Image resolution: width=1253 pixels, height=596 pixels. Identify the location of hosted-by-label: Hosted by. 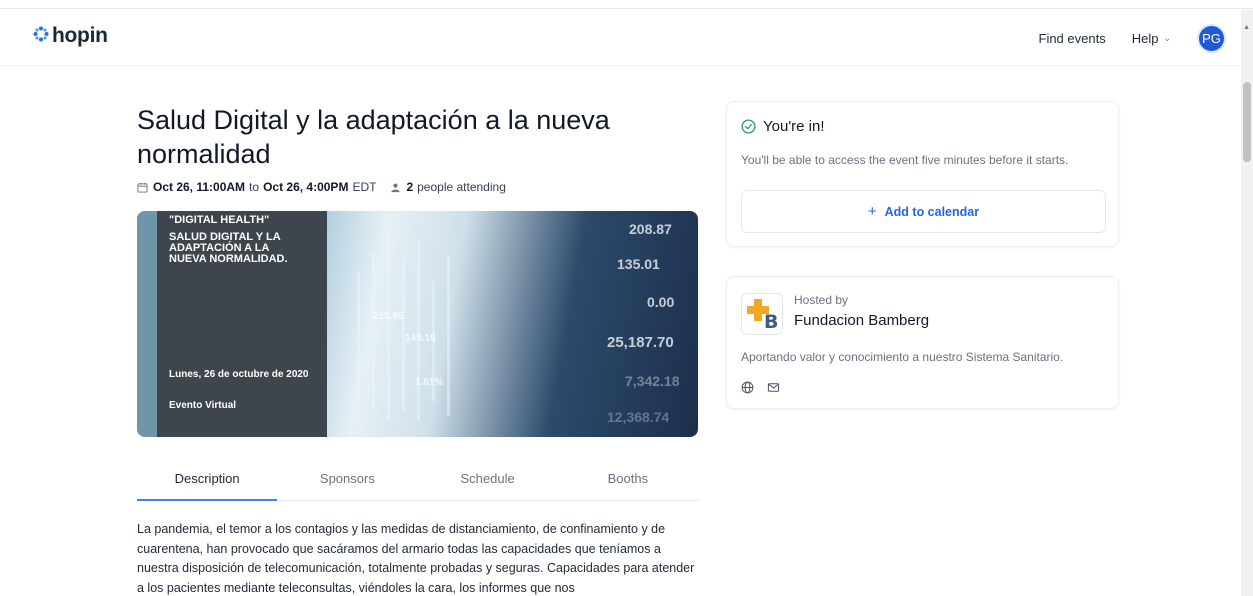
(821, 300).